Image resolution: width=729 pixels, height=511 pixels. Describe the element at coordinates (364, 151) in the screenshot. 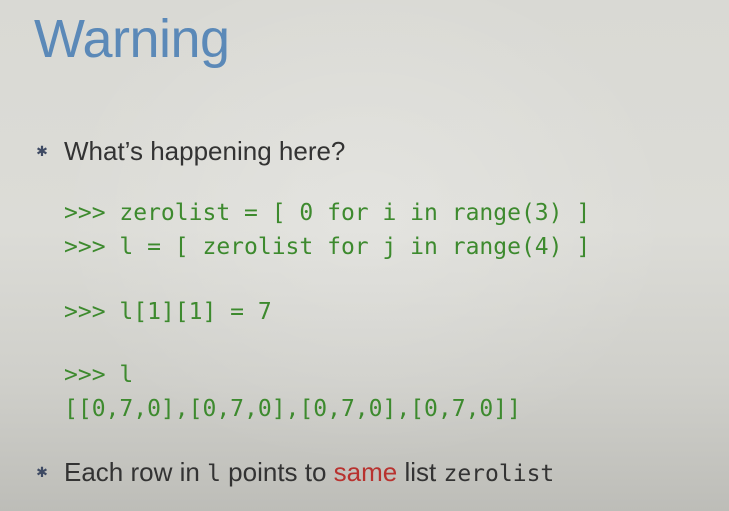

I see `bullet-item: ✱ What’s happening here?` at that location.